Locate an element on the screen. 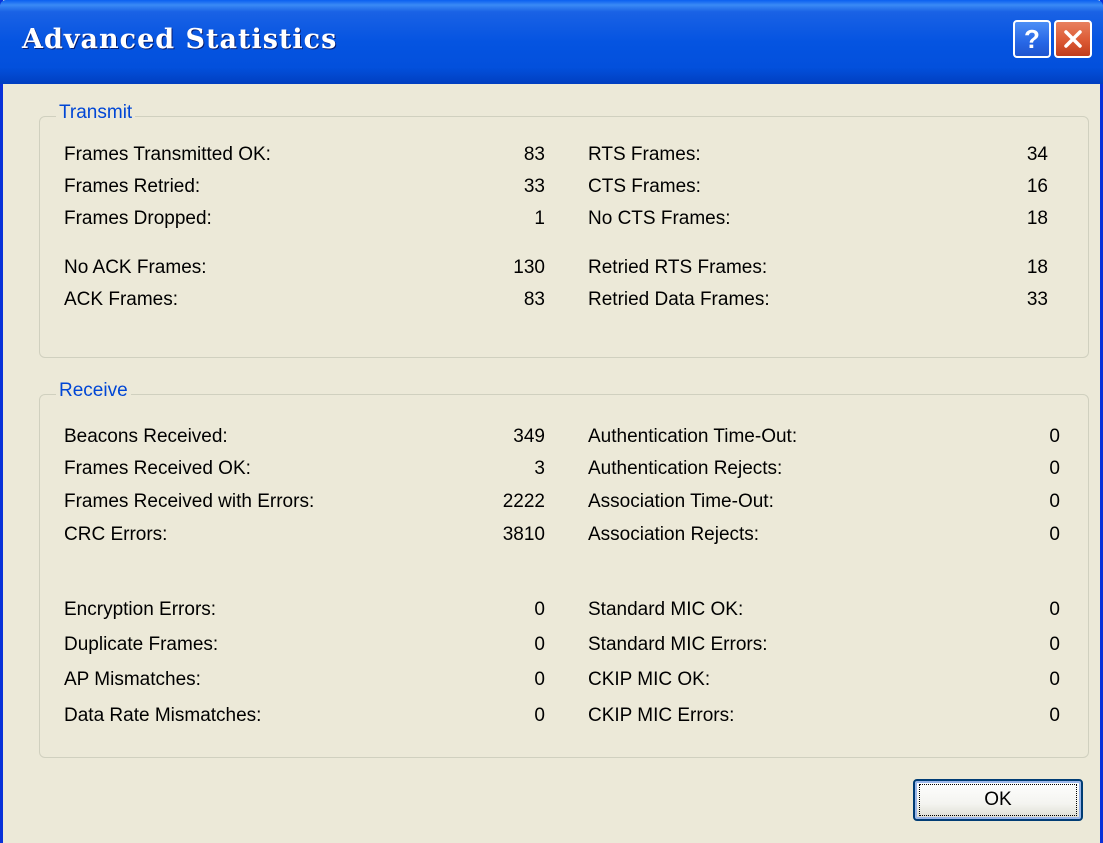 Image resolution: width=1103 pixels, height=843 pixels. stat-label: AP Mismatches: is located at coordinates (132, 679).